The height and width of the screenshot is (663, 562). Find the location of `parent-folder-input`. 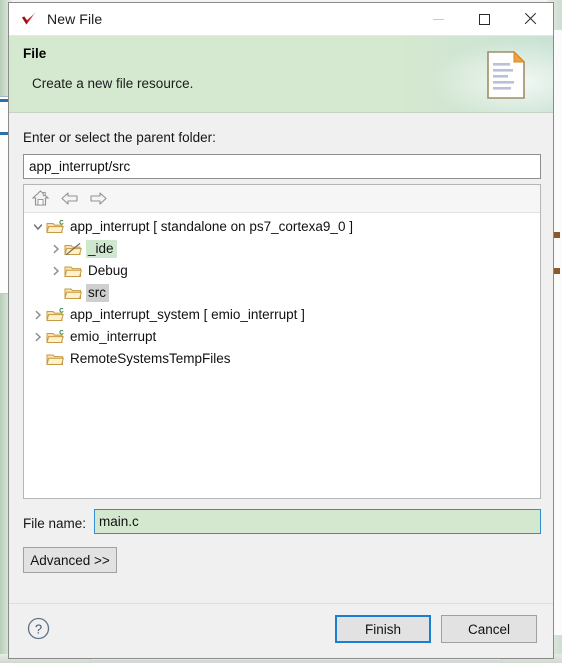

parent-folder-input is located at coordinates (282, 166).